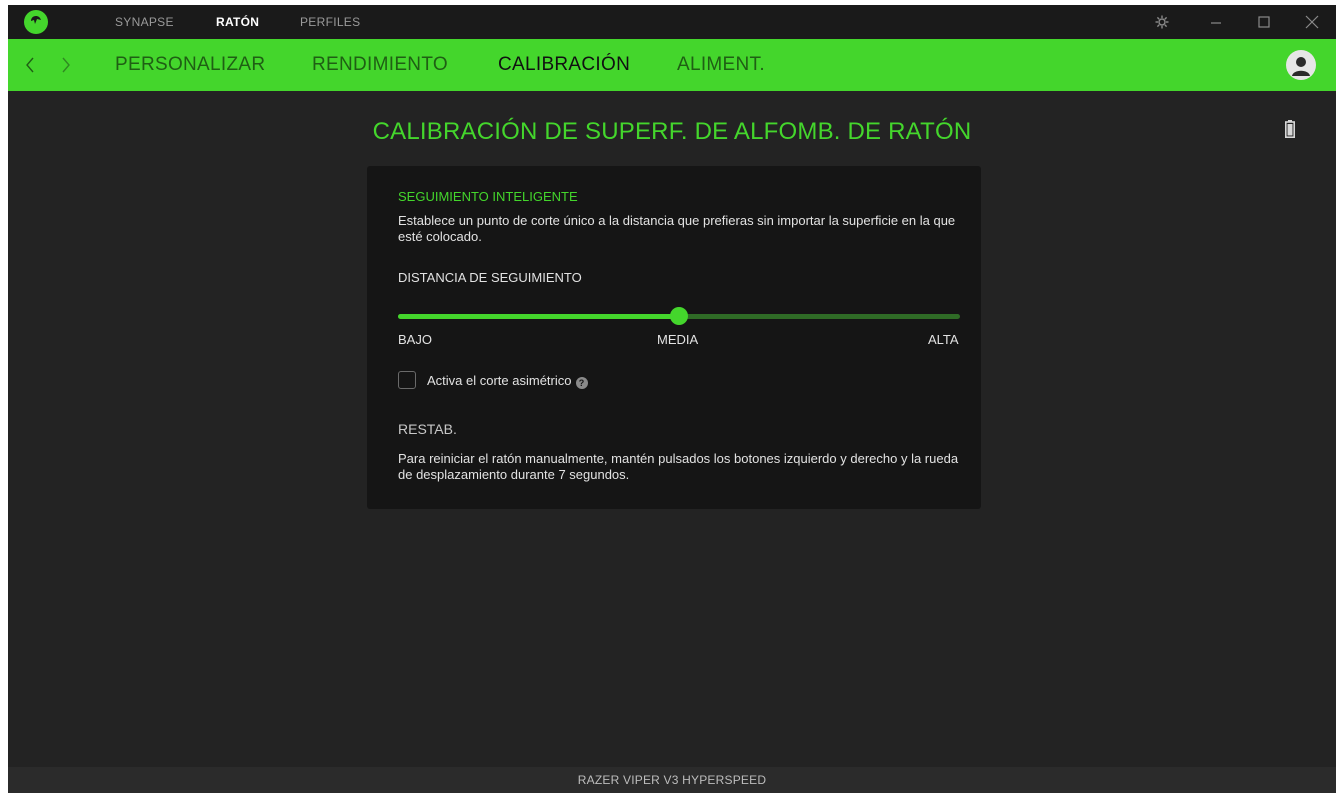 The width and height of the screenshot is (1336, 793). What do you see at coordinates (144, 22) in the screenshot?
I see `tab-synapse: SYNAPSE` at bounding box center [144, 22].